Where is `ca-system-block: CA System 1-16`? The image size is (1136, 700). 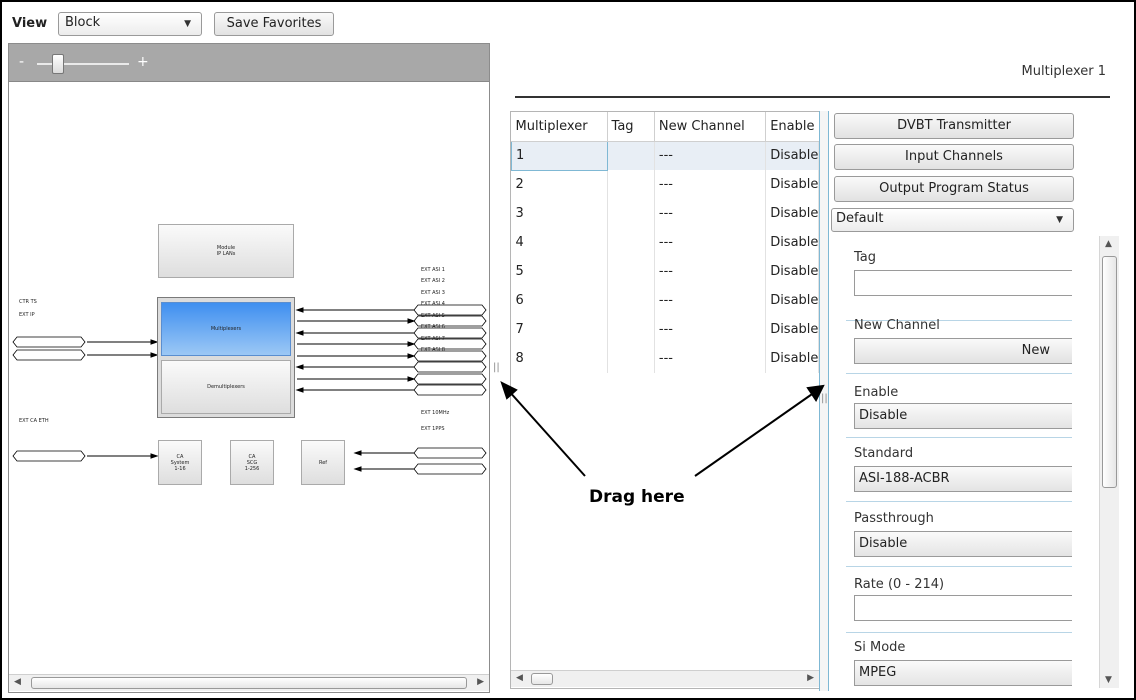 ca-system-block: CA System 1-16 is located at coordinates (180, 462).